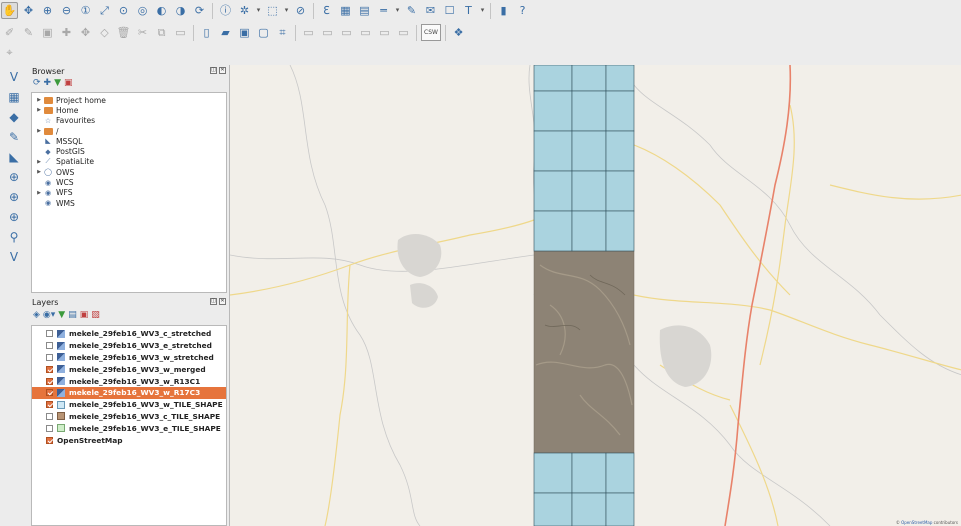  I want to click on node-tool-icon: ◇, so click(104, 32).